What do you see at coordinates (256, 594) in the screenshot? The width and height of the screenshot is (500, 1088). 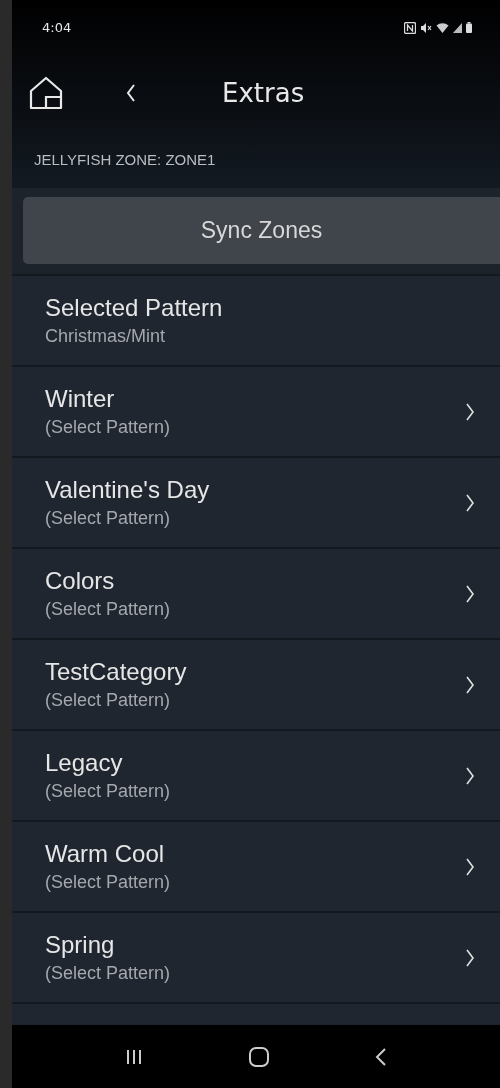 I see `pattern-list-item: Colors (Select Pattern)` at bounding box center [256, 594].